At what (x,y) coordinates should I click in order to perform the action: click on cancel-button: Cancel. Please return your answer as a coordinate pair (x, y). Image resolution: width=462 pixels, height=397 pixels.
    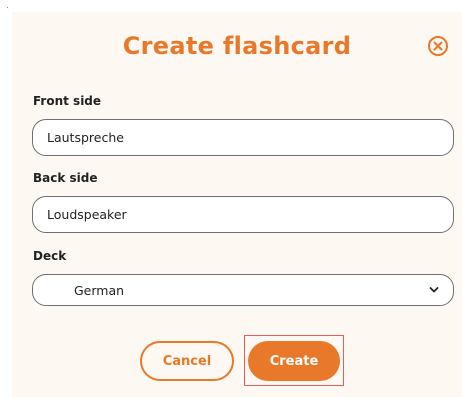
    Looking at the image, I should click on (187, 361).